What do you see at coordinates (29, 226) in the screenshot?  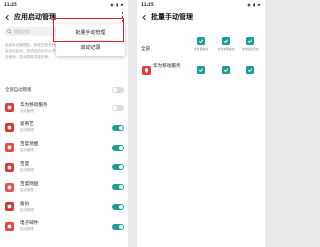 I see `app-text: 电子邮件 自动管理` at bounding box center [29, 226].